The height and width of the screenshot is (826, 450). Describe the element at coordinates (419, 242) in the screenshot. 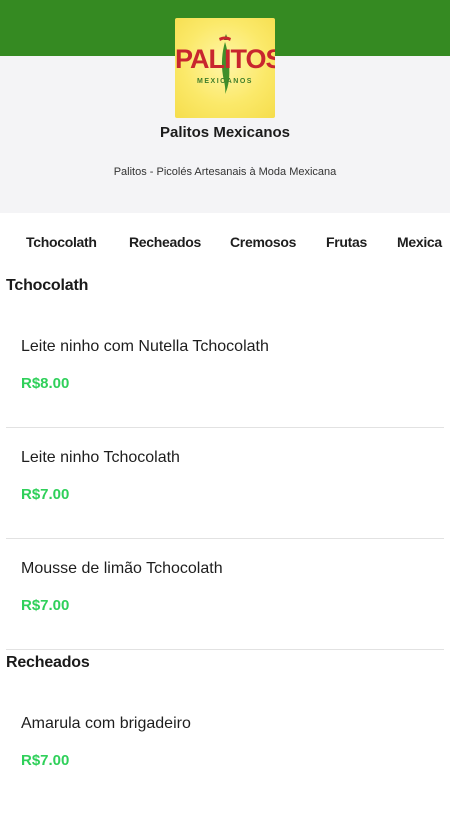

I see `tab-mexicanos: Mexica` at that location.